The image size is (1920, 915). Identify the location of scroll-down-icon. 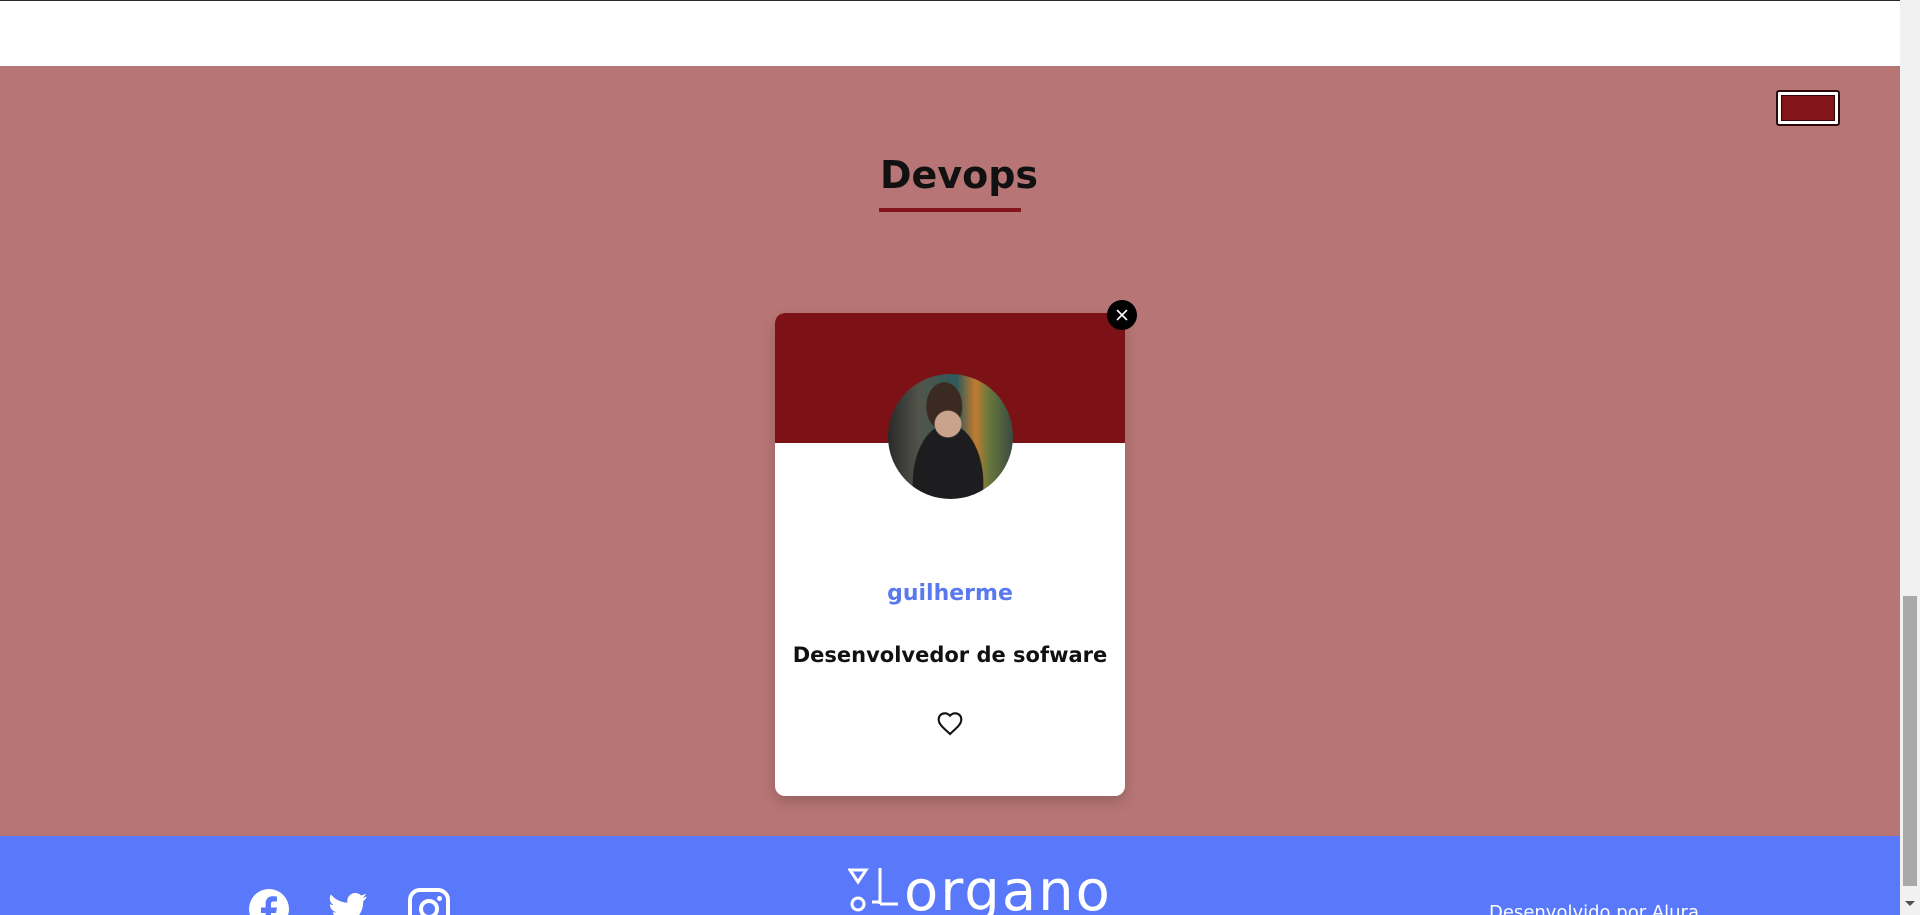
(1910, 903).